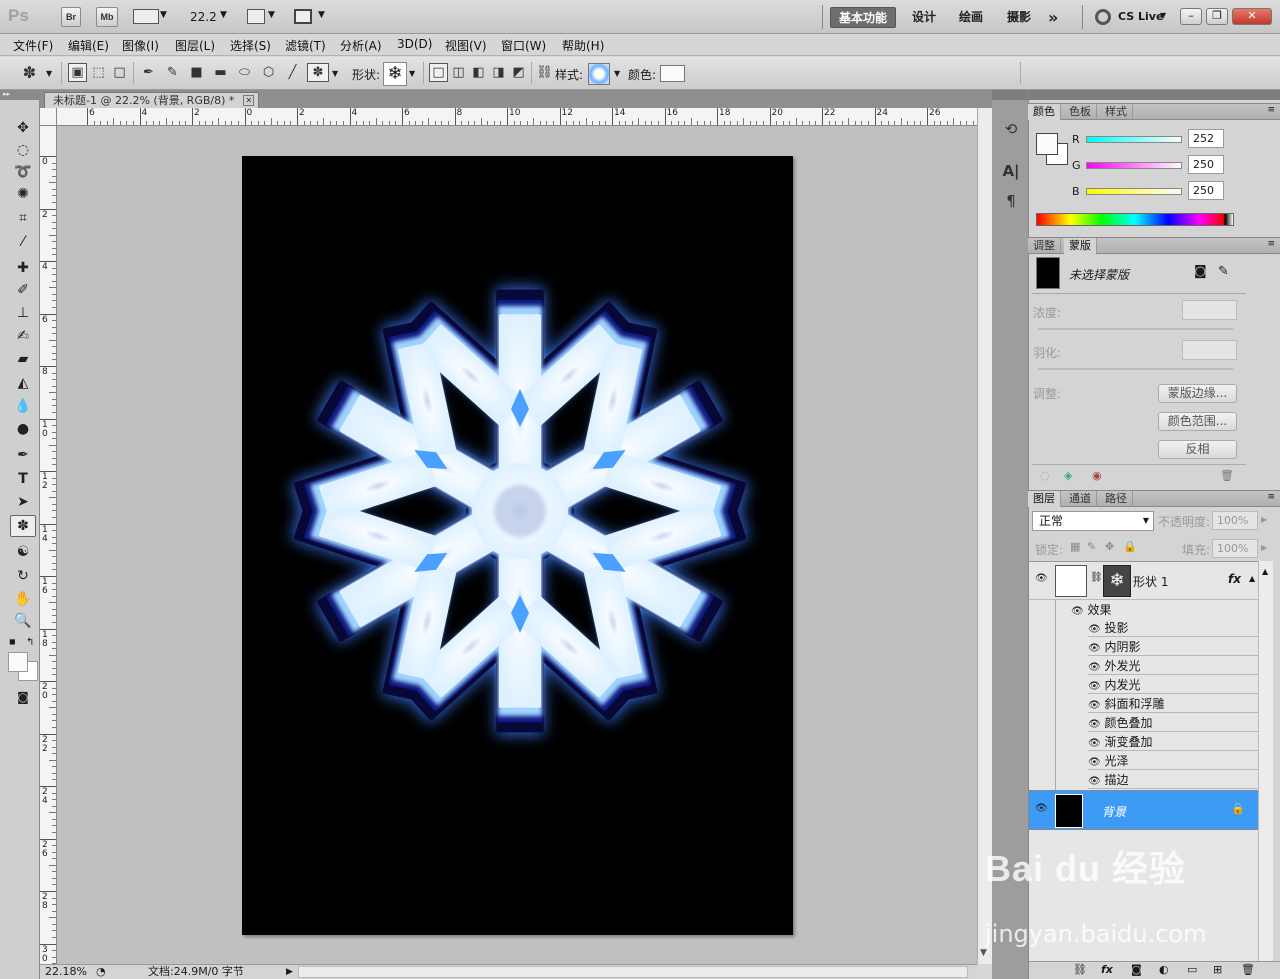  What do you see at coordinates (23, 218) in the screenshot?
I see `crop-tool-icon: ⌗` at bounding box center [23, 218].